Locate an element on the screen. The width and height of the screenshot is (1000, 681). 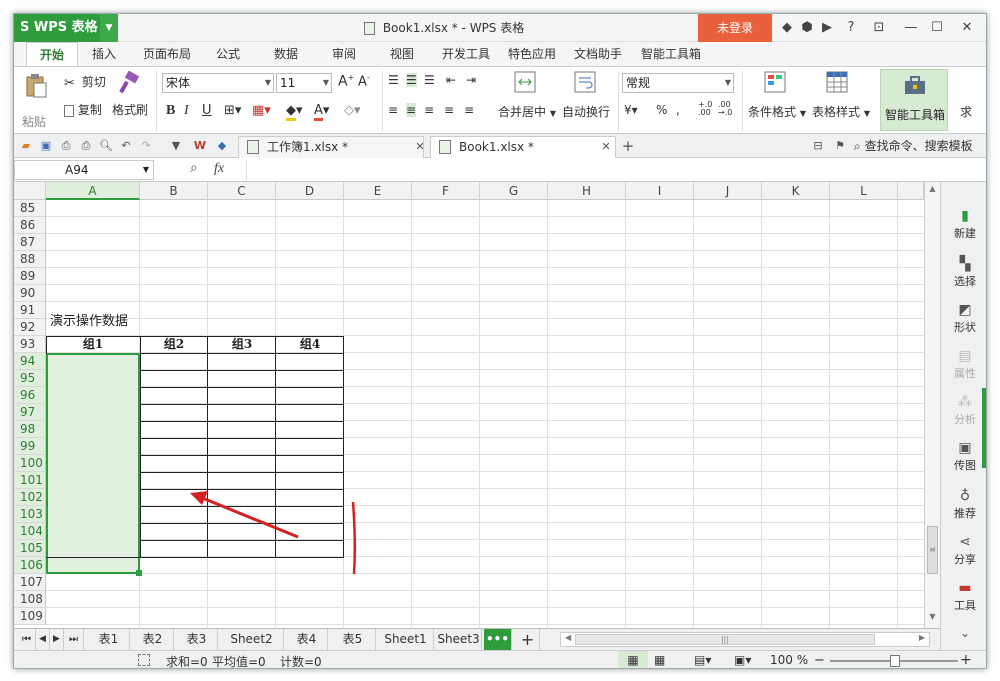
prev-sheet-icon: ◀ is located at coordinates (43, 639).